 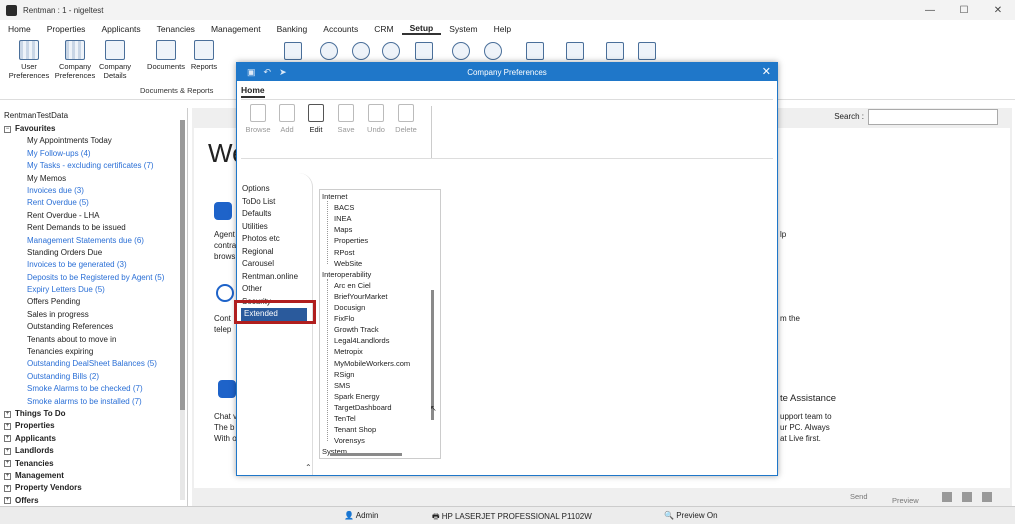 What do you see at coordinates (361, 296) in the screenshot?
I see `tree-leaf: BriefYourMarket` at bounding box center [361, 296].